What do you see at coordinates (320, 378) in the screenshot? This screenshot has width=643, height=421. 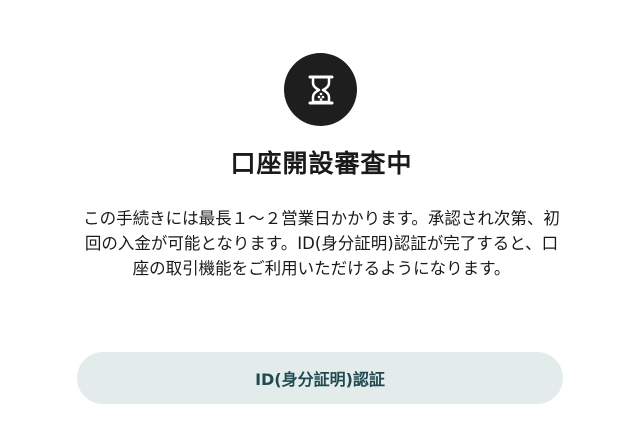 I see `id-verification-button: ID(身分証明)認証` at bounding box center [320, 378].